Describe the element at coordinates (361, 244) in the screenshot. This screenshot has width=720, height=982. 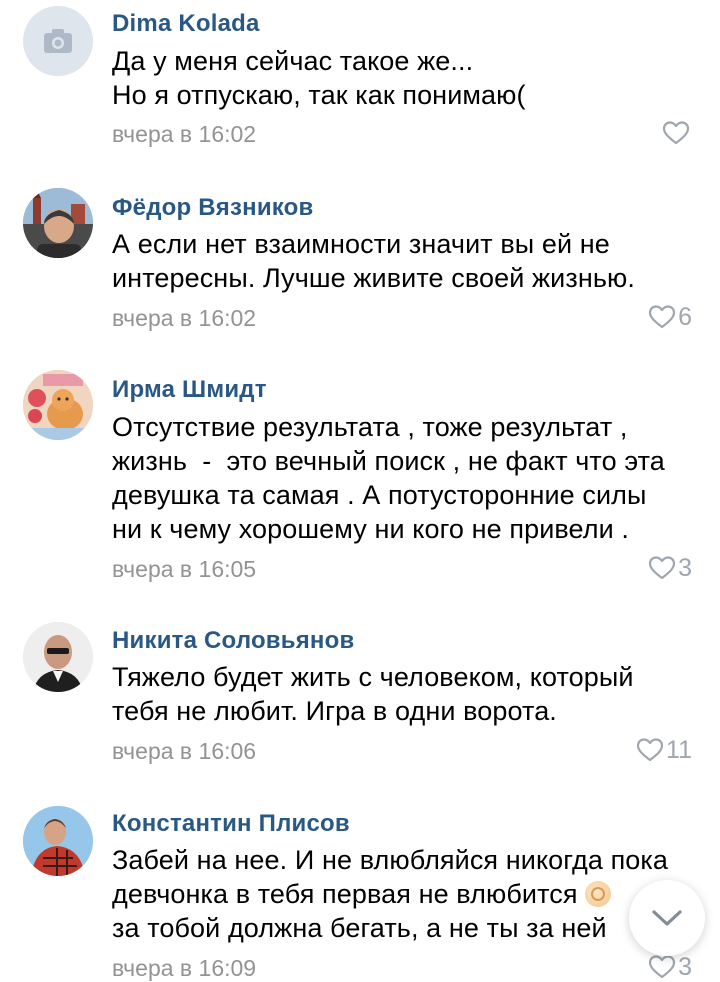
I see `comment-text-line: А если нет взаимности значит вы ей не` at that location.